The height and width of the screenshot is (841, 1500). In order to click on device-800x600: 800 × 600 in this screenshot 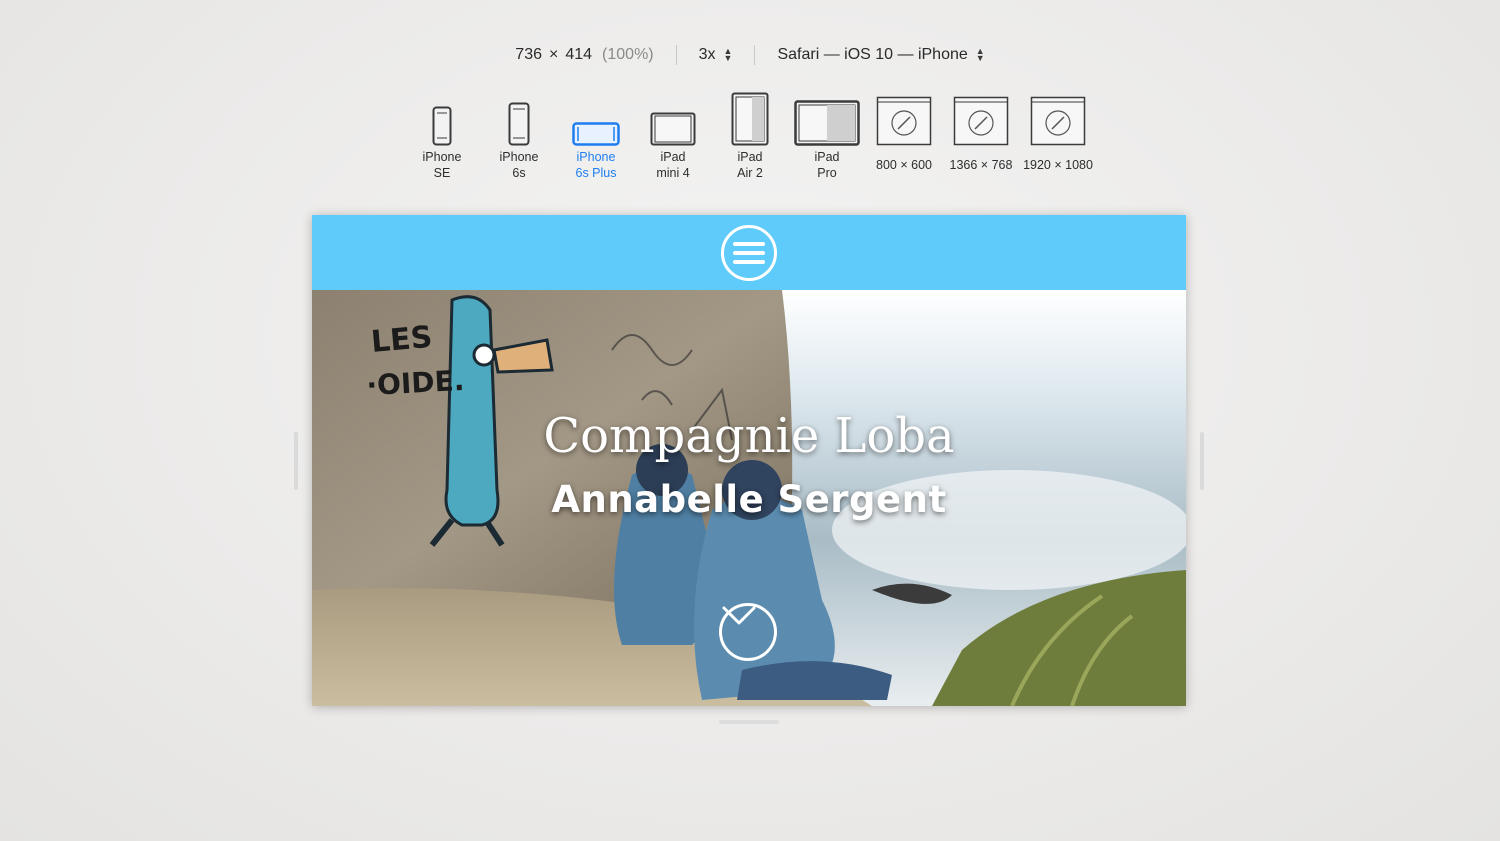, I will do `click(904, 130)`.